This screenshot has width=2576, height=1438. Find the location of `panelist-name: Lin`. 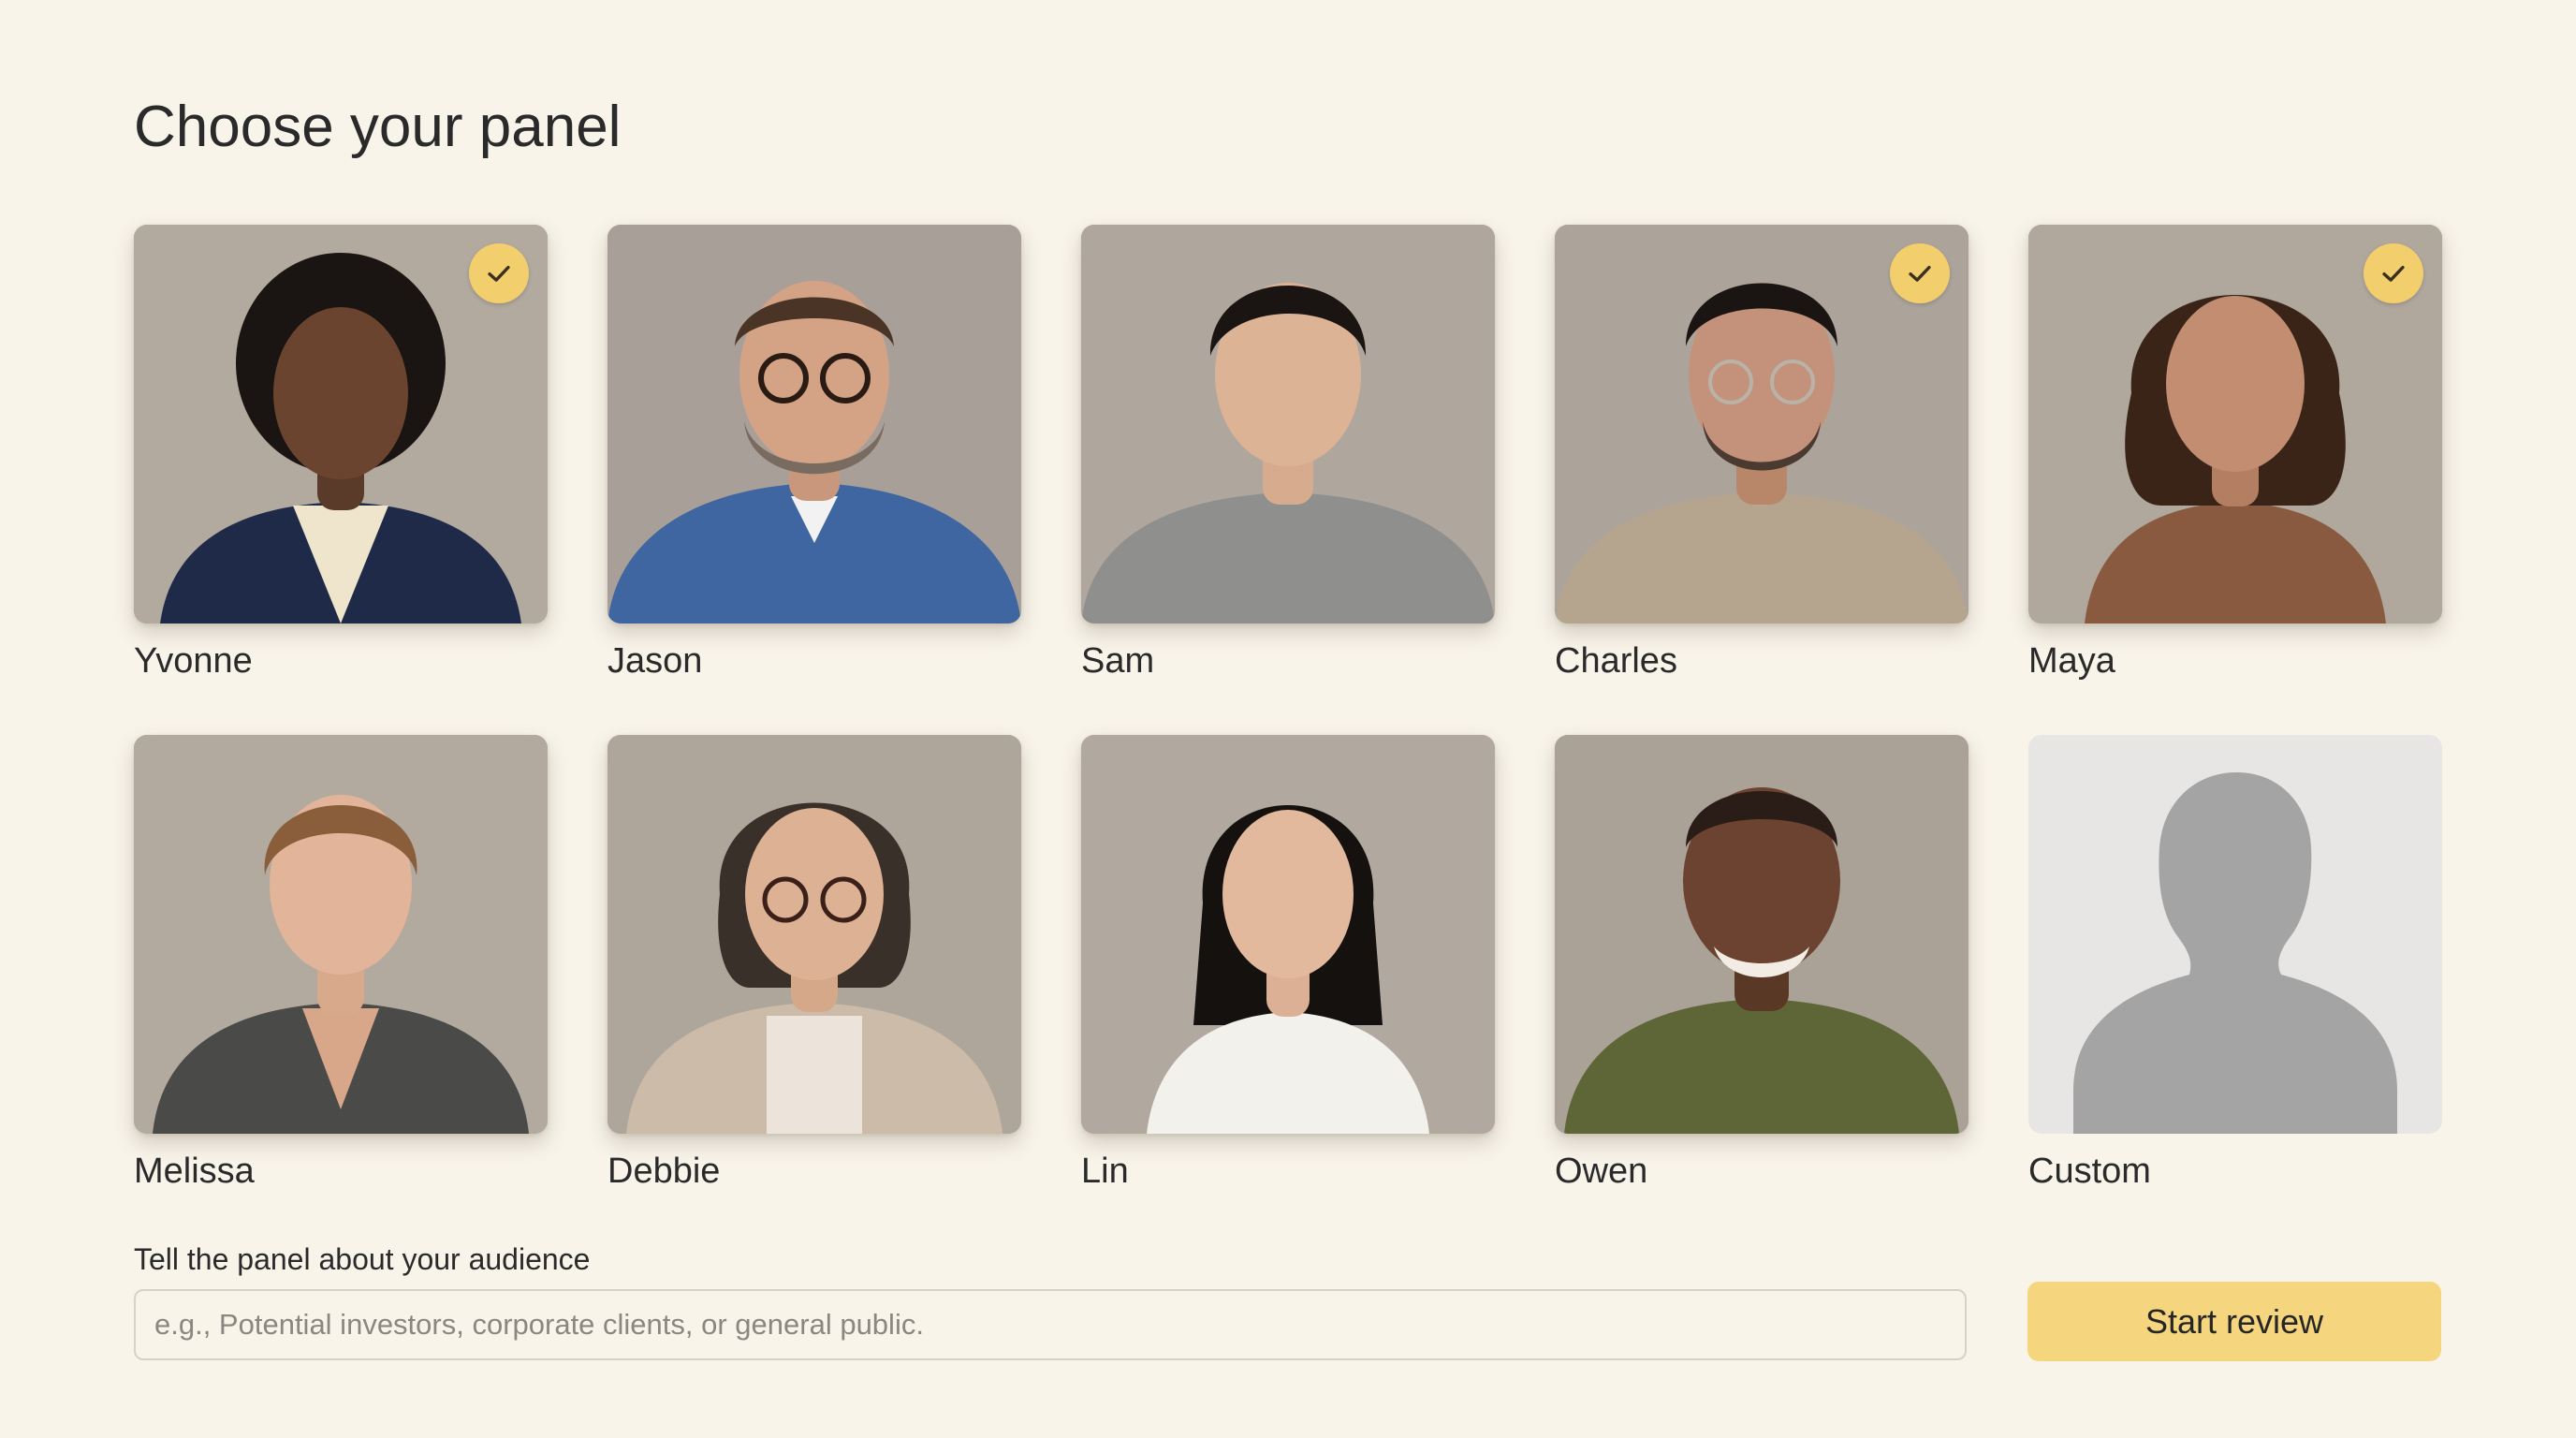

panelist-name: Lin is located at coordinates (1105, 1171).